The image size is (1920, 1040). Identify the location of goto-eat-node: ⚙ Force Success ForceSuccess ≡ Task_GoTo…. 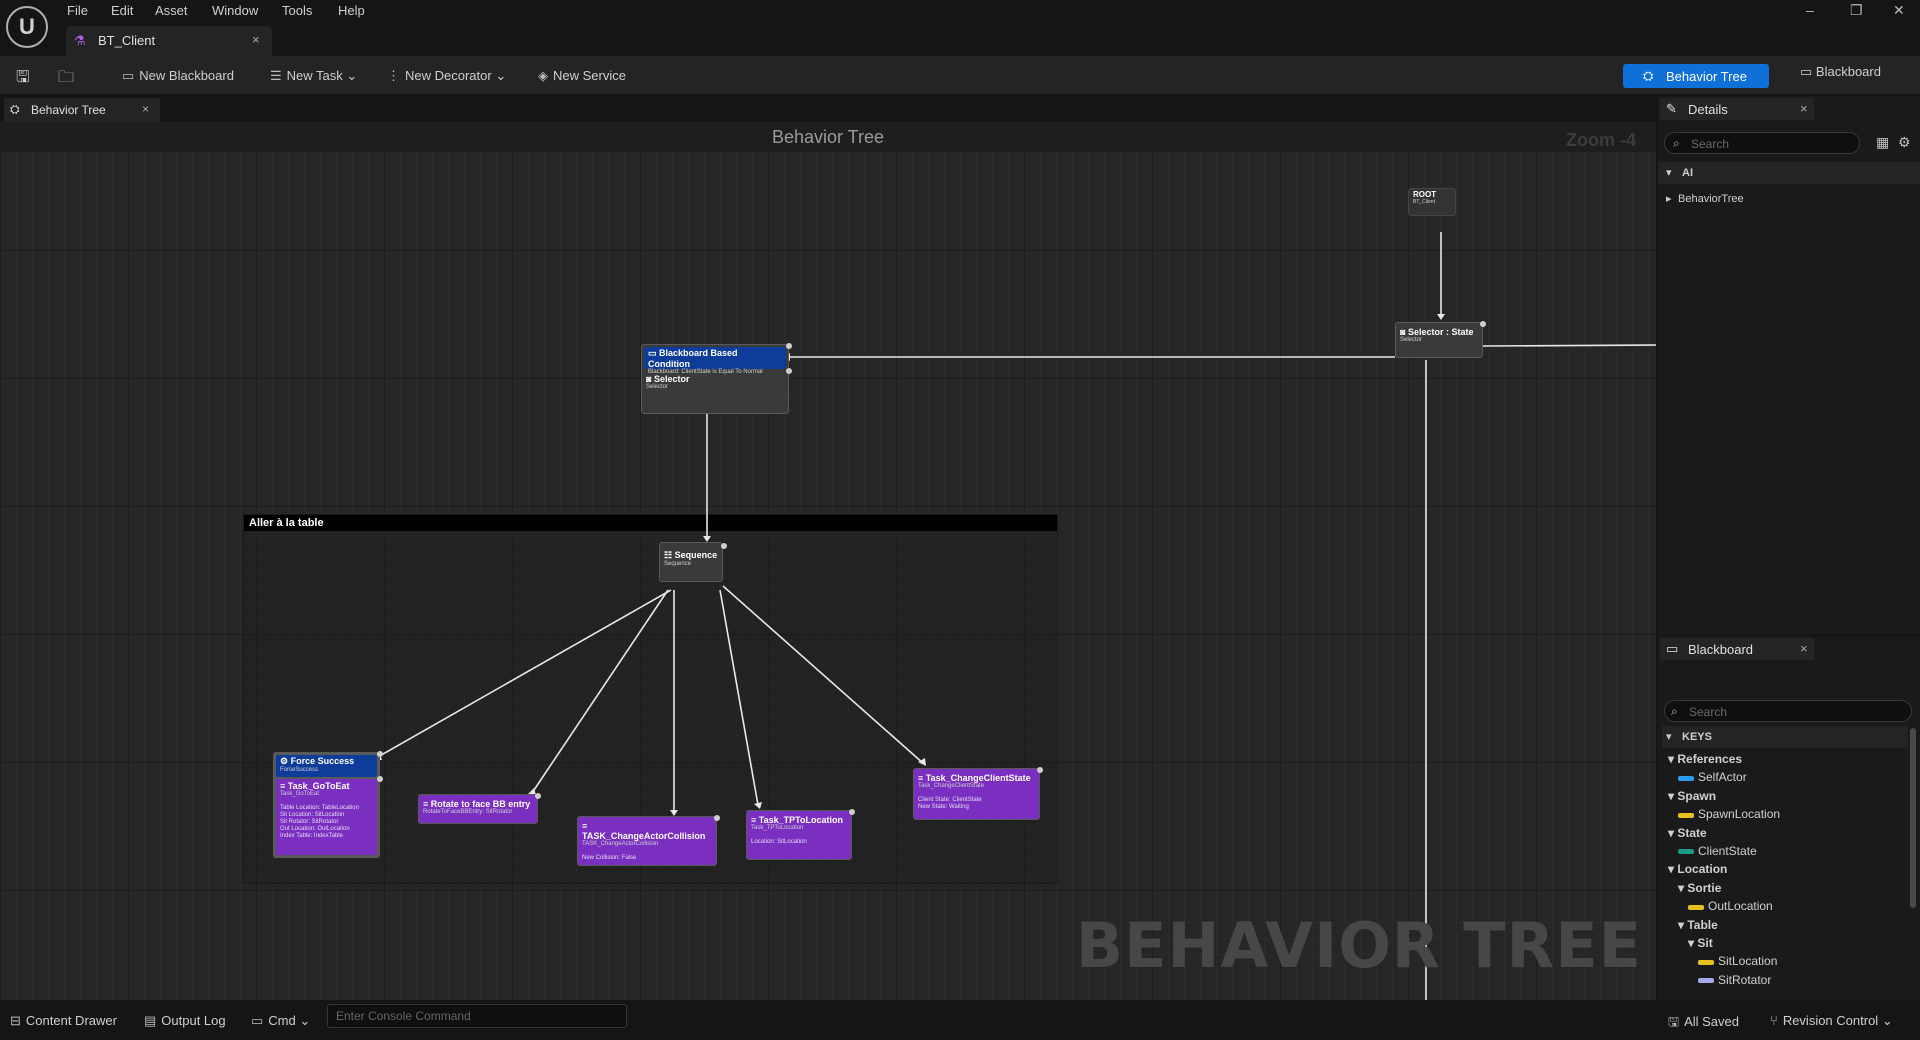
(326, 805).